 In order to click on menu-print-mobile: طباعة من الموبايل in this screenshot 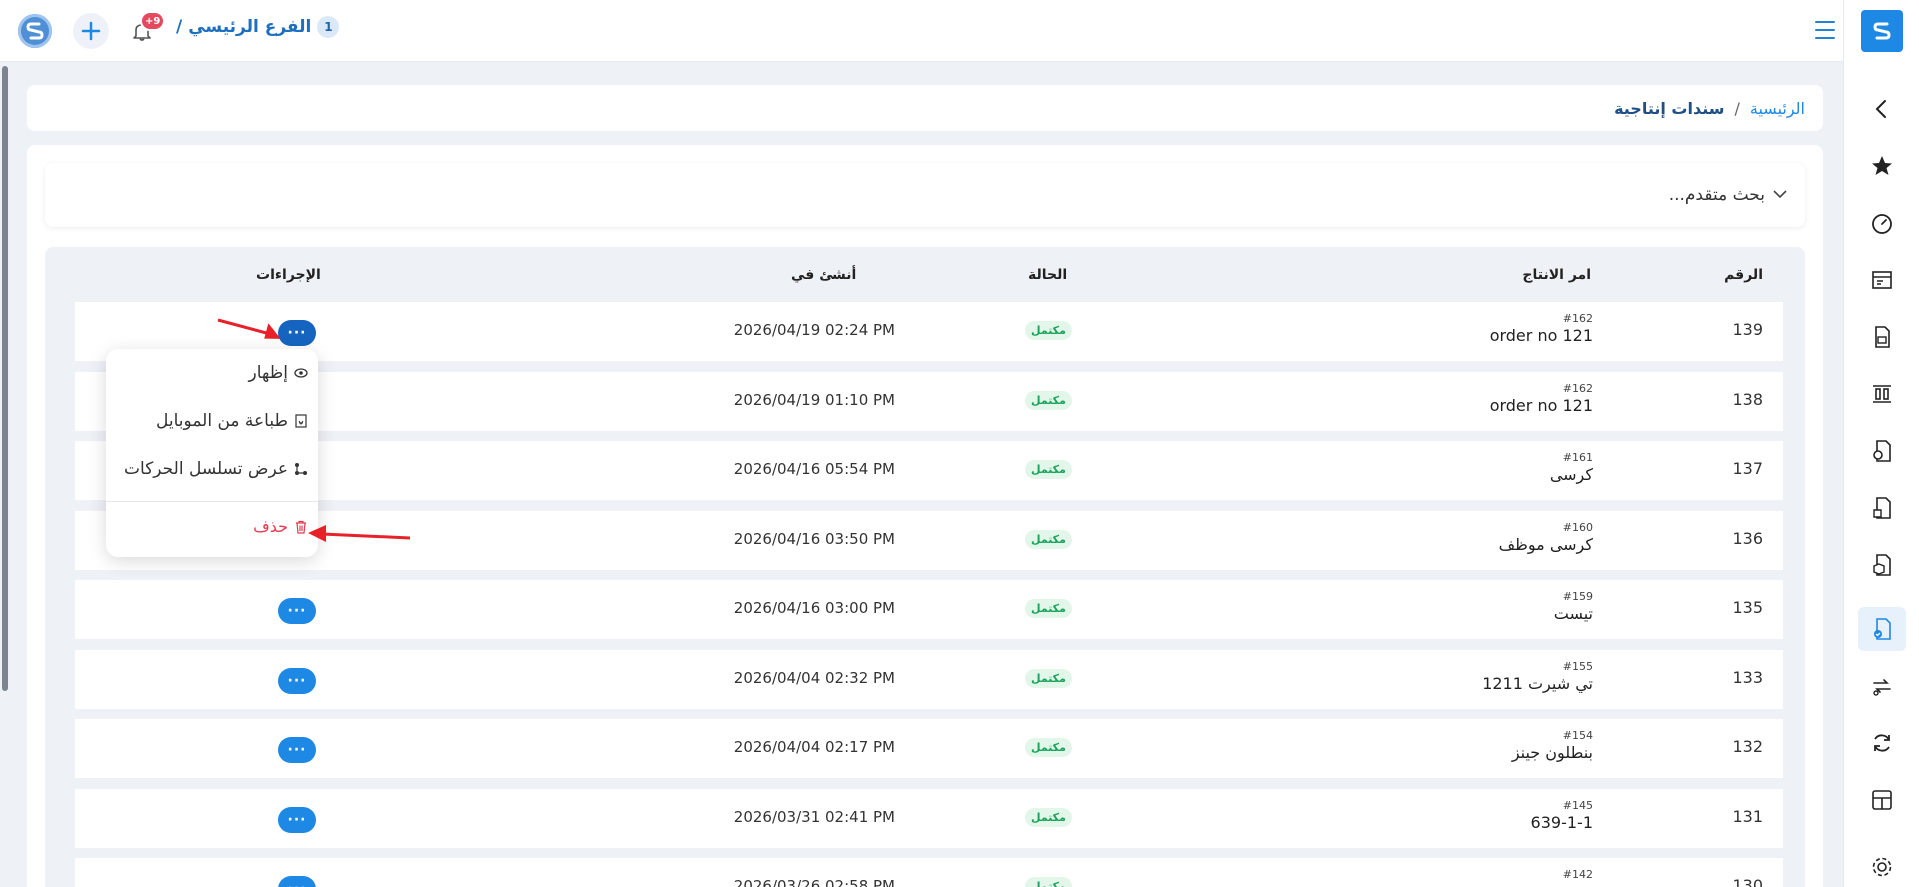, I will do `click(232, 421)`.